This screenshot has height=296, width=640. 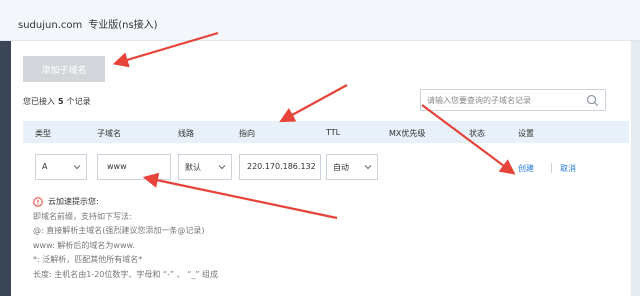 I want to click on column-header-line: 线路, so click(x=186, y=133).